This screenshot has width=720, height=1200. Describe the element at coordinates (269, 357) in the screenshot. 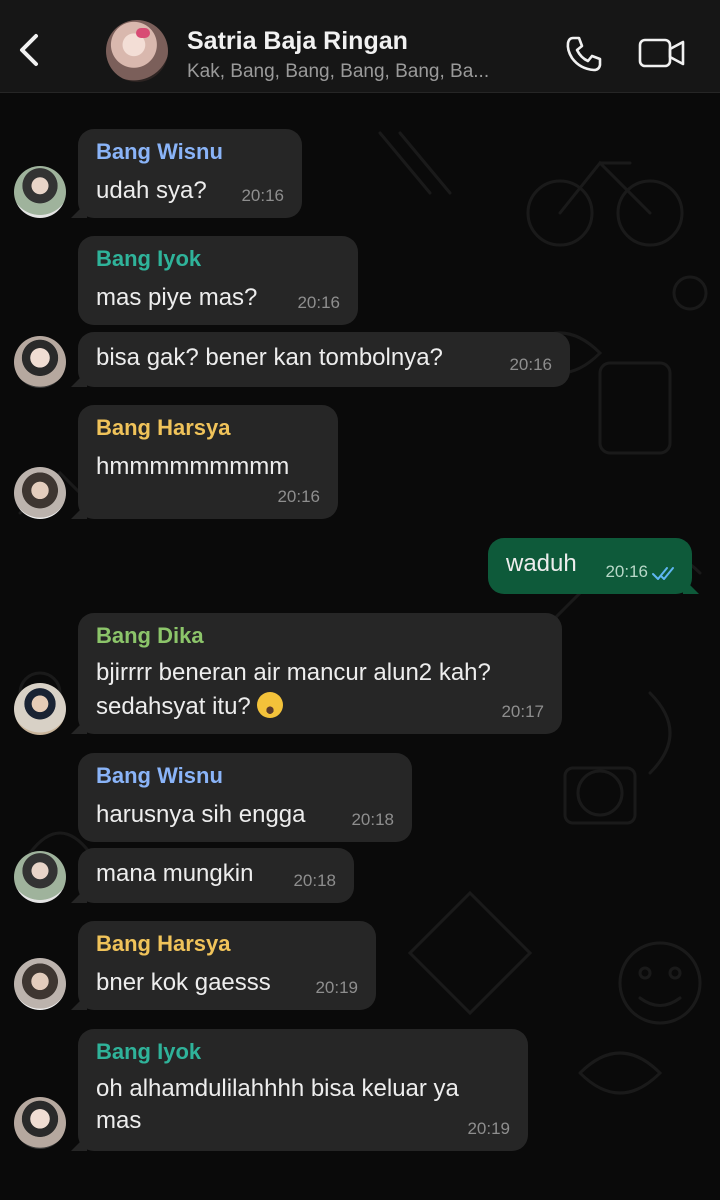

I see `message-text: bisa gak? bener kan tombolnya?` at that location.